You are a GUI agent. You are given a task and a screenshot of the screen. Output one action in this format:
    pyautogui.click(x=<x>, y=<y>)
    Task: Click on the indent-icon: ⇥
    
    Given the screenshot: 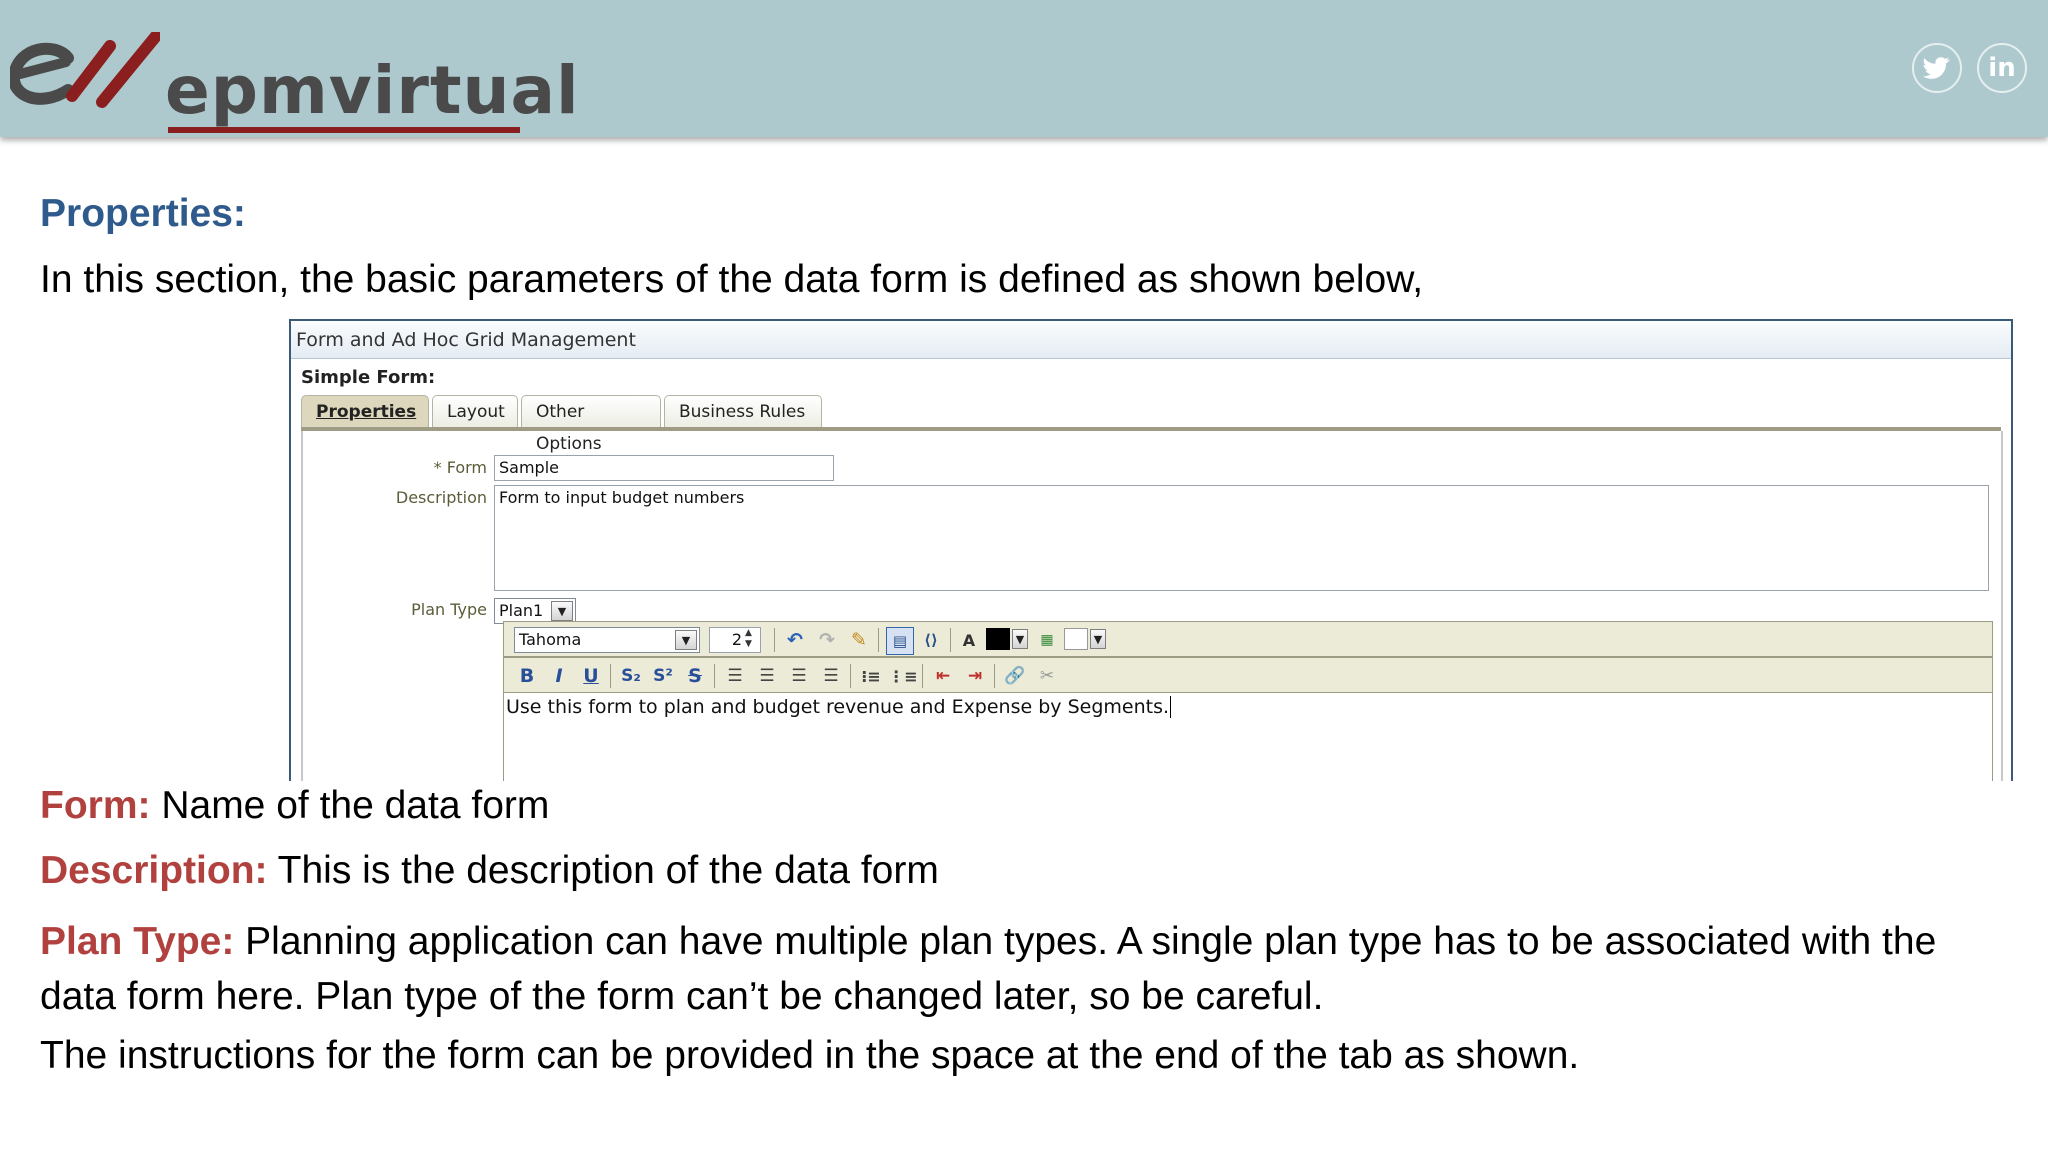 What is the action you would take?
    pyautogui.click(x=975, y=676)
    